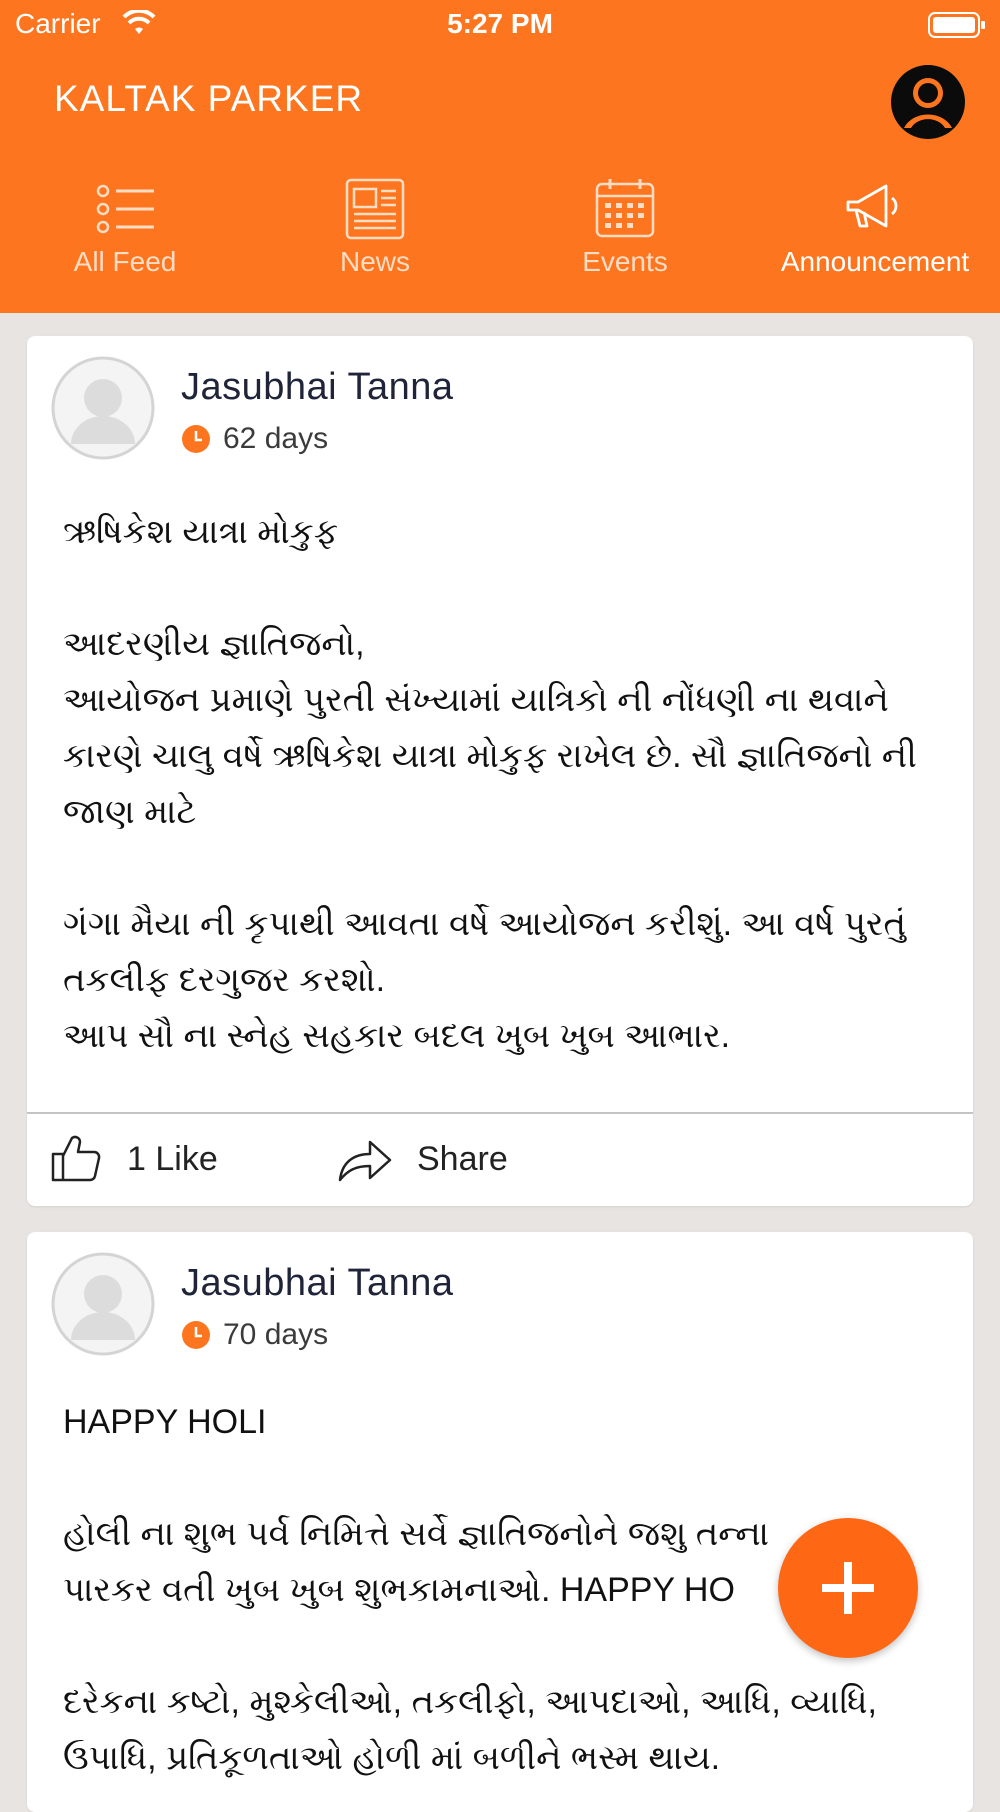 The image size is (1000, 1812). What do you see at coordinates (875, 230) in the screenshot?
I see `tab-announcement: Announcement` at bounding box center [875, 230].